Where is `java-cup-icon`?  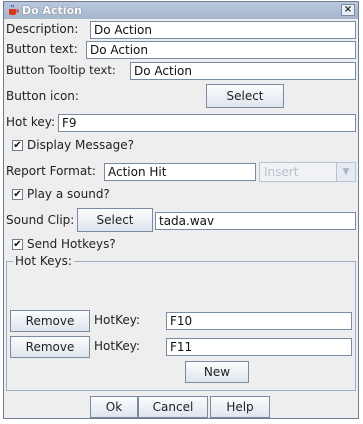 java-cup-icon is located at coordinates (14, 9).